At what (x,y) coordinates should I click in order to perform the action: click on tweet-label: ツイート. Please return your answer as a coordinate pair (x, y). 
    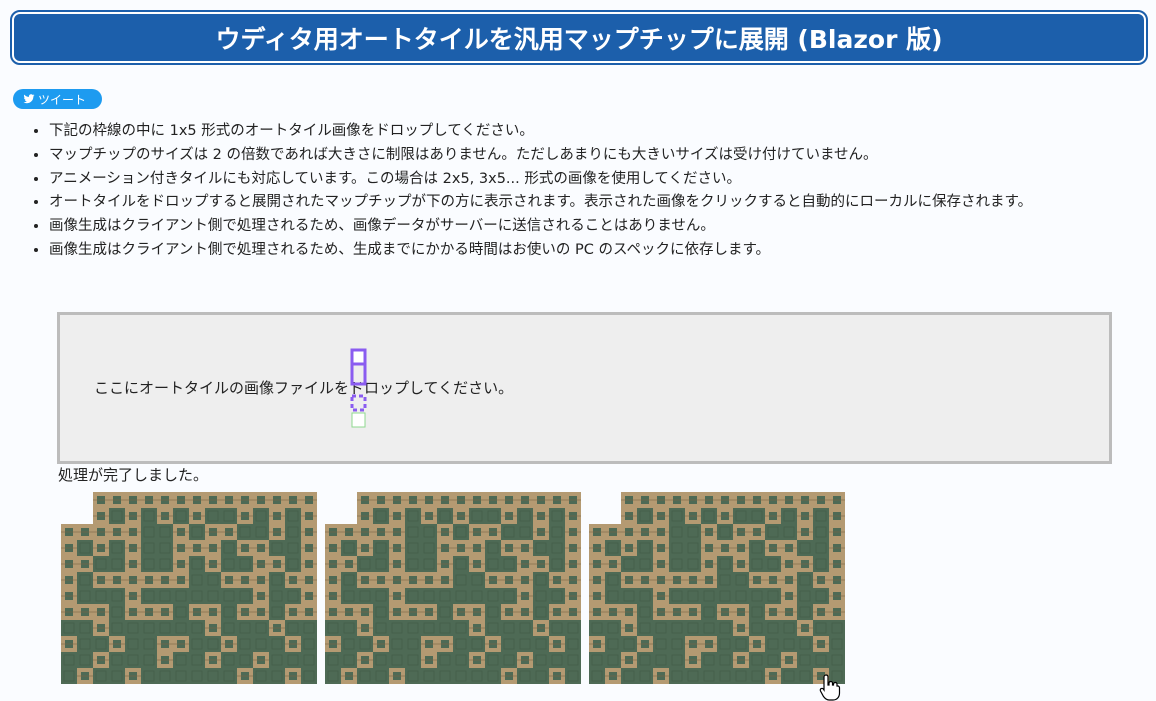
    Looking at the image, I should click on (62, 99).